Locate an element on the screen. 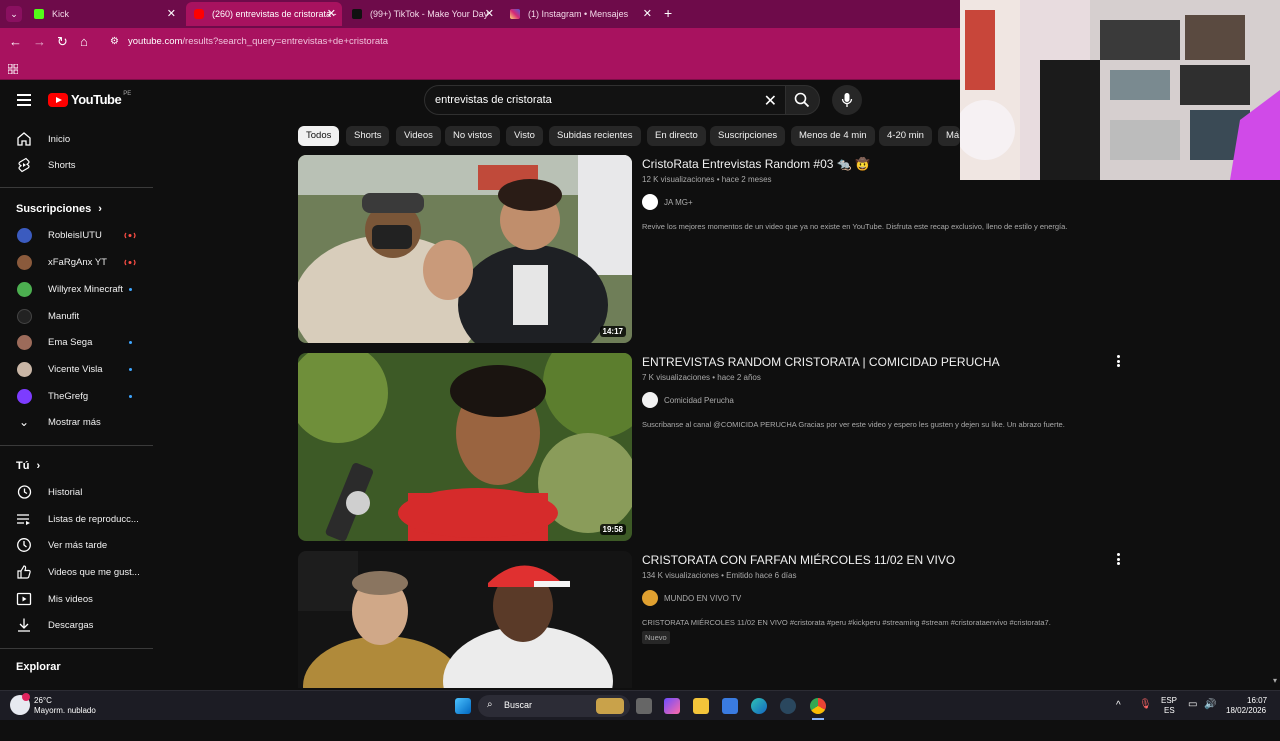  channel-link: Comicidad Perucha is located at coordinates (688, 400).